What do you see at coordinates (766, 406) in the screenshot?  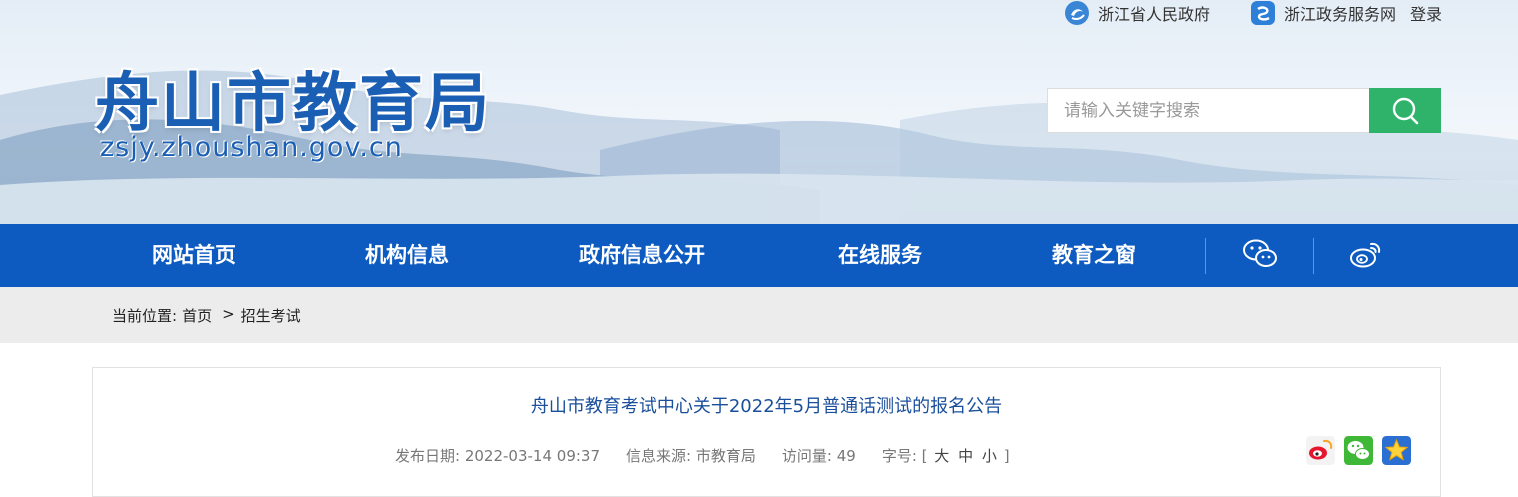 I see `article-title: 舟山市教育考试中心关于2022年5月普通话测试的报名公告` at bounding box center [766, 406].